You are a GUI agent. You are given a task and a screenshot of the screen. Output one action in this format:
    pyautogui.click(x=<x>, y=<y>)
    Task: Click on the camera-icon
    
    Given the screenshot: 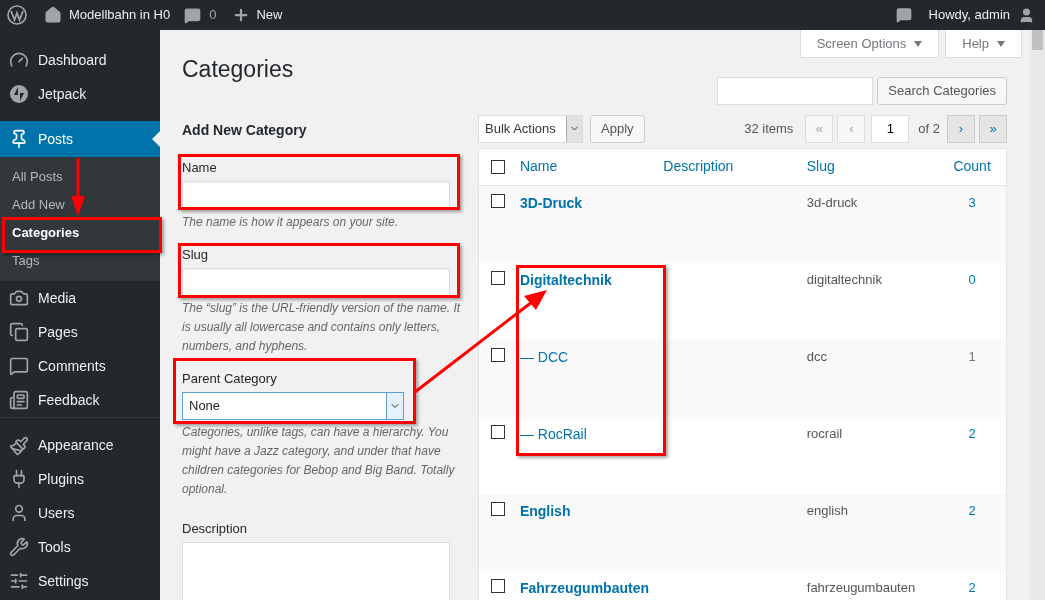 What is the action you would take?
    pyautogui.click(x=19, y=298)
    